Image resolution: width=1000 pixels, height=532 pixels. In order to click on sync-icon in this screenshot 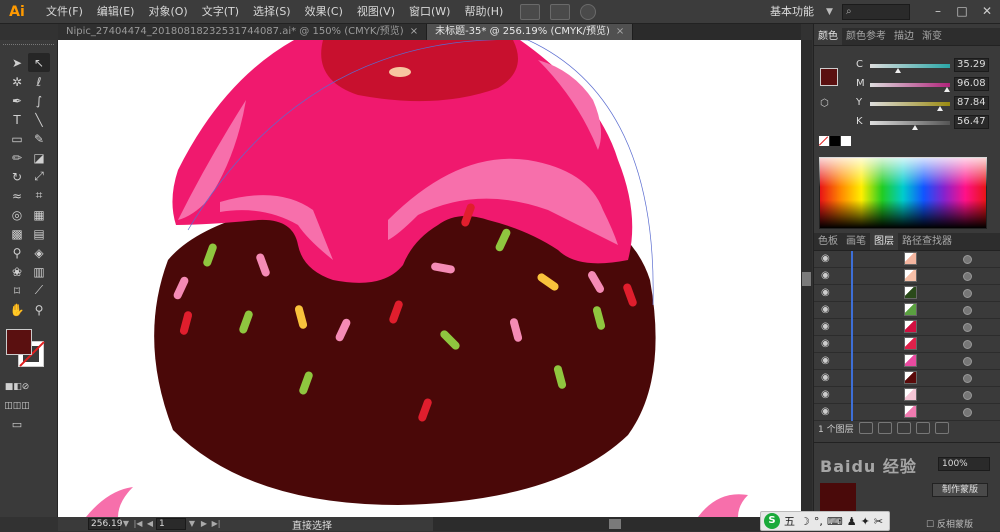, I will do `click(588, 11)`.